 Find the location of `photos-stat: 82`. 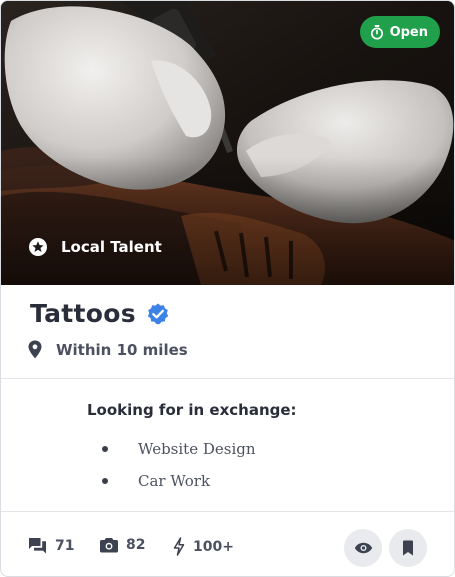

photos-stat: 82 is located at coordinates (122, 545).